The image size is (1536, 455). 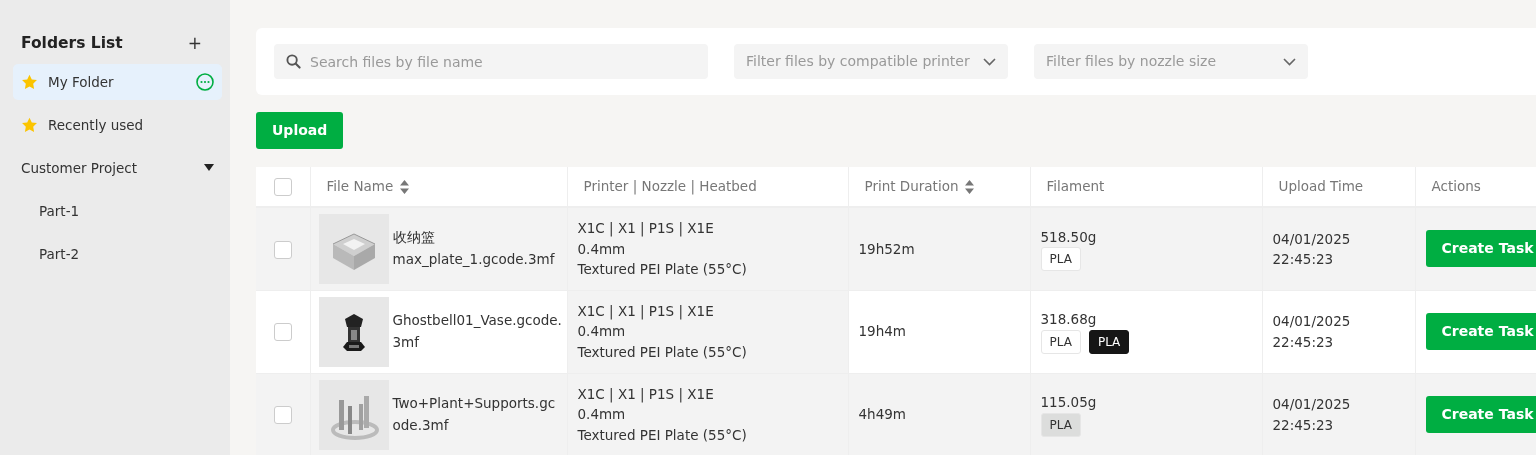 I want to click on print-duration: 4h49m, so click(x=882, y=414).